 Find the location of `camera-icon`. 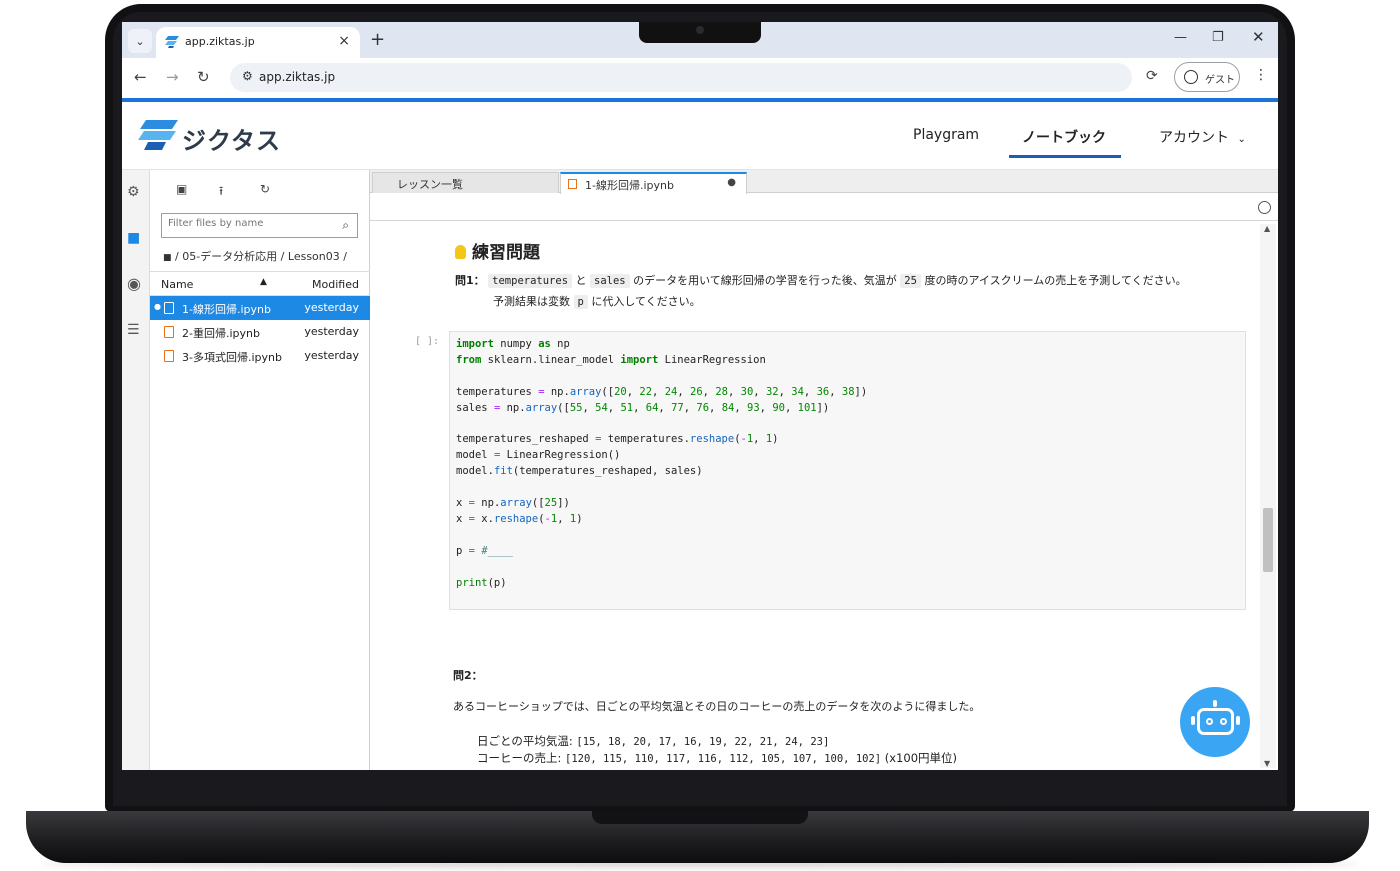

camera-icon is located at coordinates (700, 30).